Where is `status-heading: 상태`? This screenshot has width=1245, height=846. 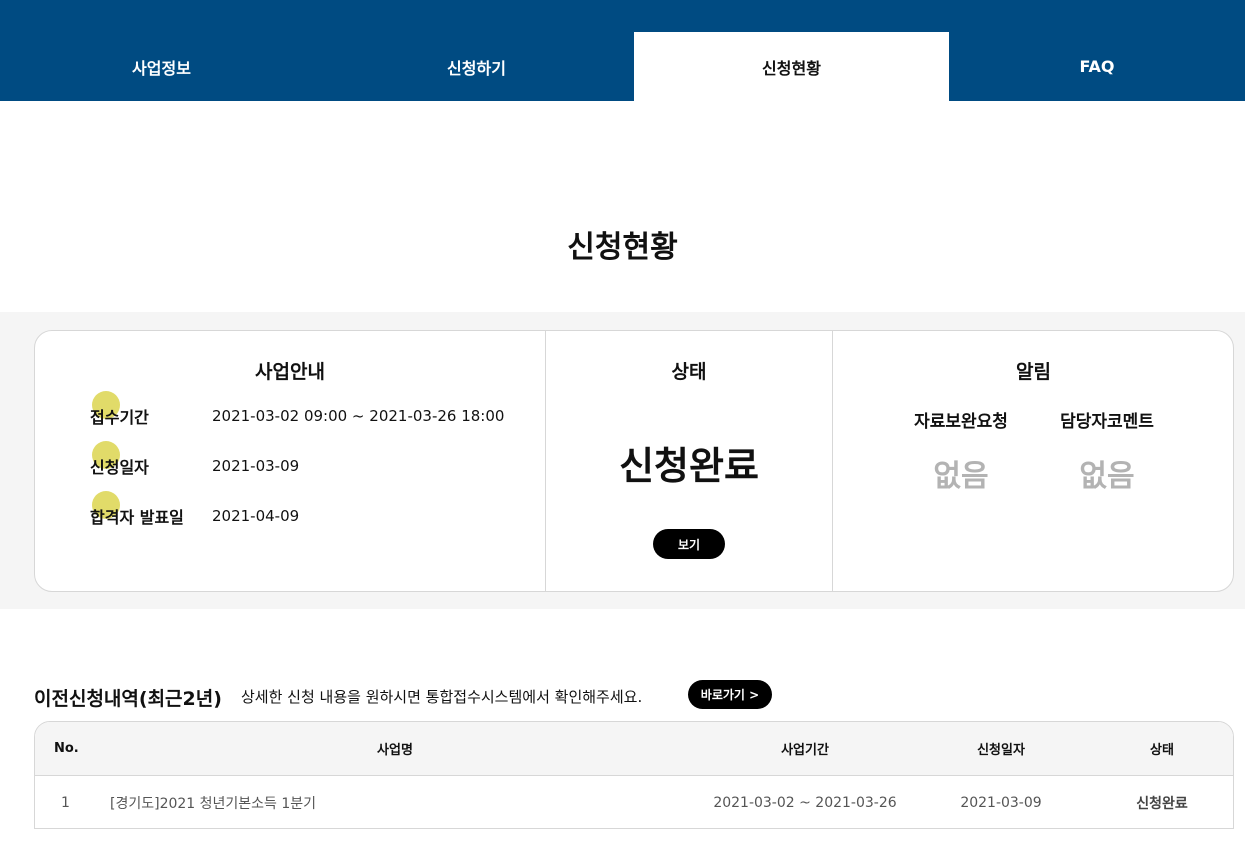
status-heading: 상태 is located at coordinates (689, 372).